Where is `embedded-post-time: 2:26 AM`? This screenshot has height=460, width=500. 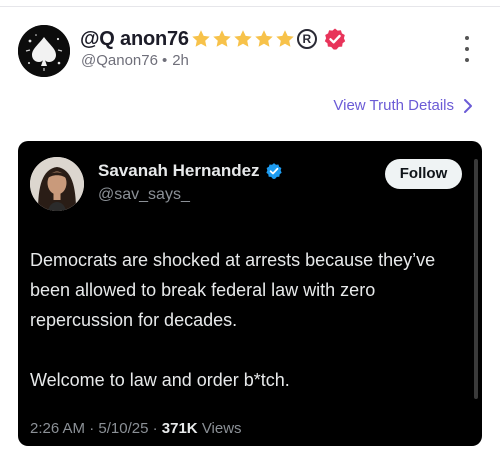
embedded-post-time: 2:26 AM is located at coordinates (58, 428).